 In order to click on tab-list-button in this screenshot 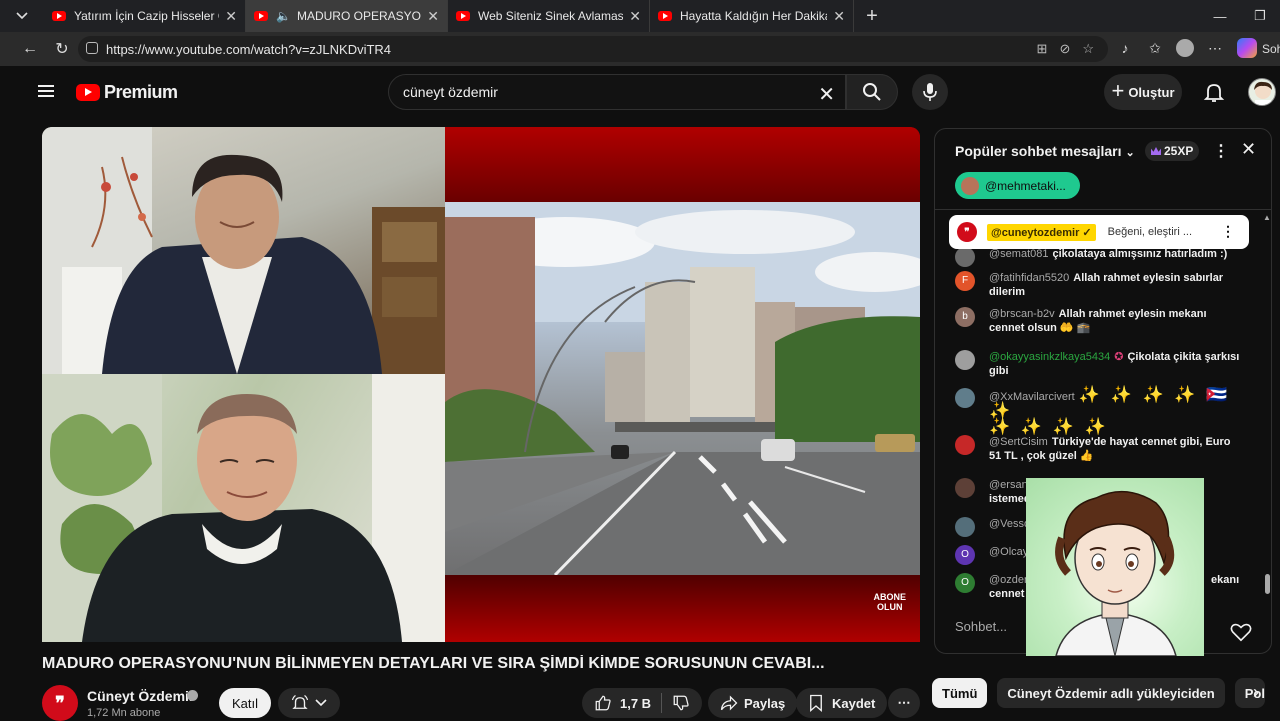, I will do `click(22, 16)`.